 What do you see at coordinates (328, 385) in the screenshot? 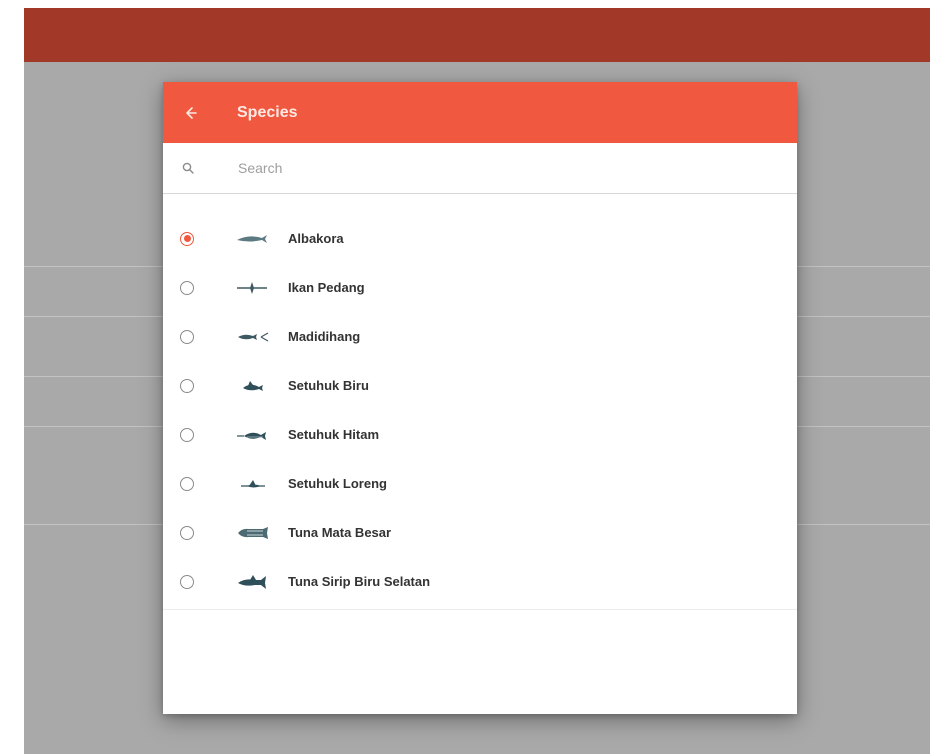
I see `species-label: Setuhuk Biru` at bounding box center [328, 385].